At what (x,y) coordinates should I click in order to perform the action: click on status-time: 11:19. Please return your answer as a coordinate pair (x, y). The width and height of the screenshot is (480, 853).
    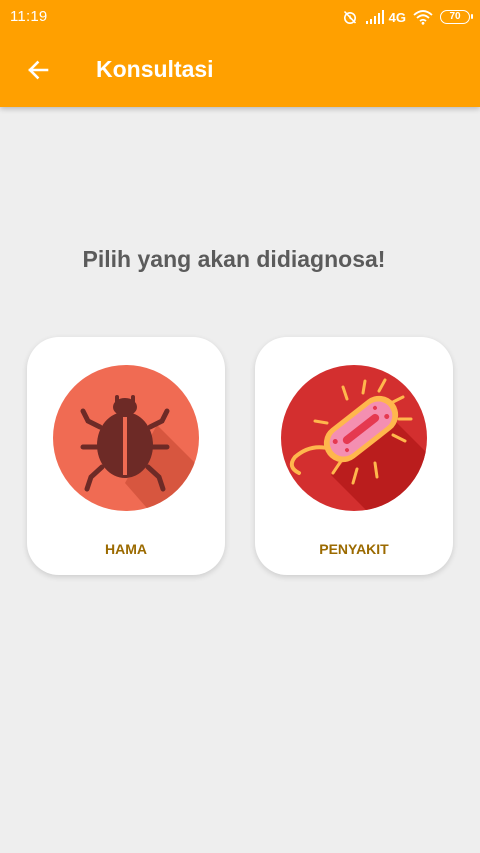
    Looking at the image, I should click on (29, 16).